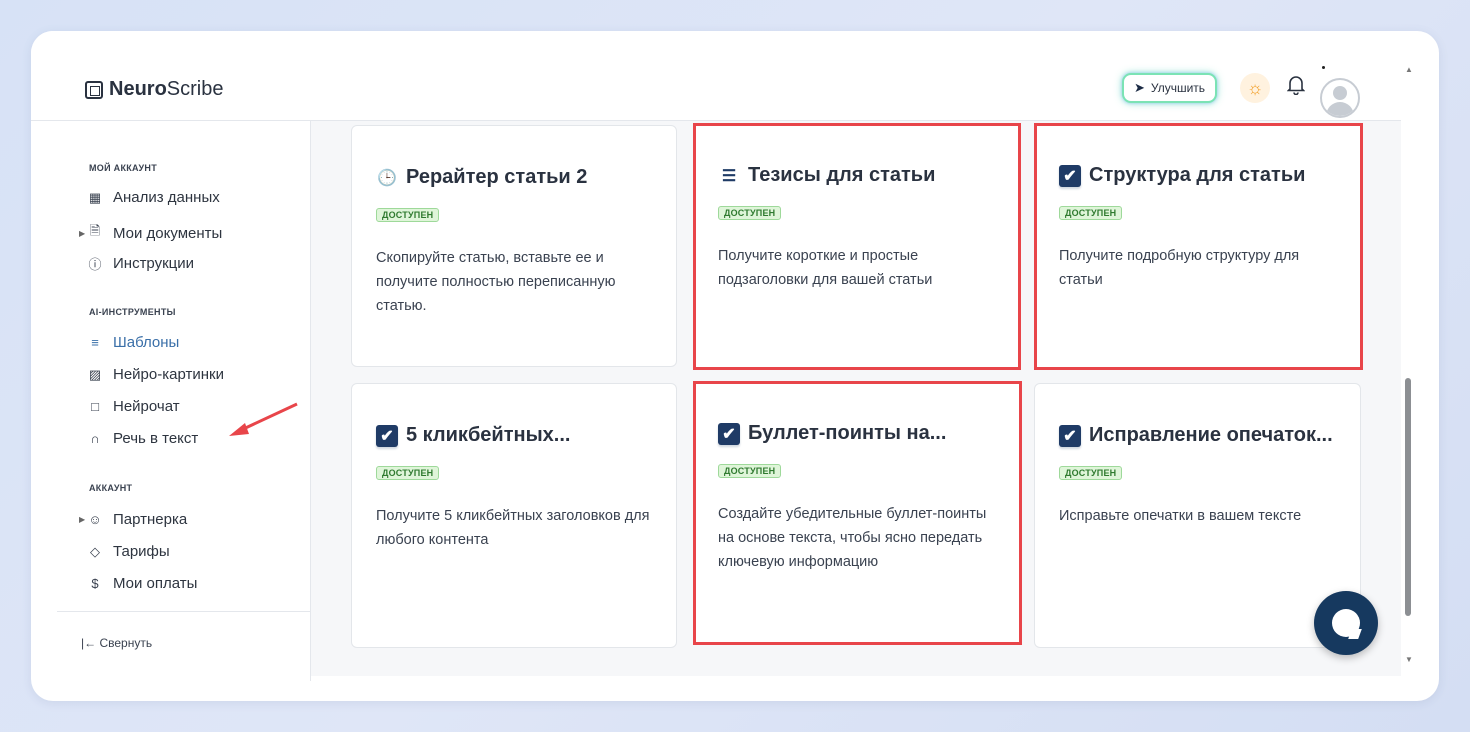 Image resolution: width=1470 pixels, height=732 pixels. Describe the element at coordinates (842, 175) in the screenshot. I see `card-title: Тезисы для статьи` at that location.